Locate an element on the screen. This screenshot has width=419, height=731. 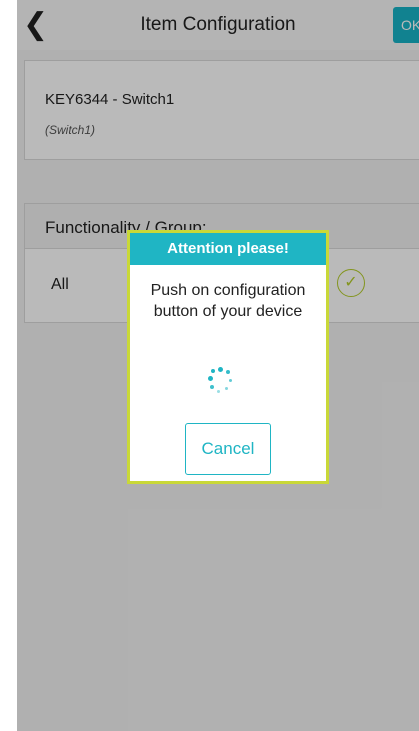
loading-spinner-icon is located at coordinates (221, 381).